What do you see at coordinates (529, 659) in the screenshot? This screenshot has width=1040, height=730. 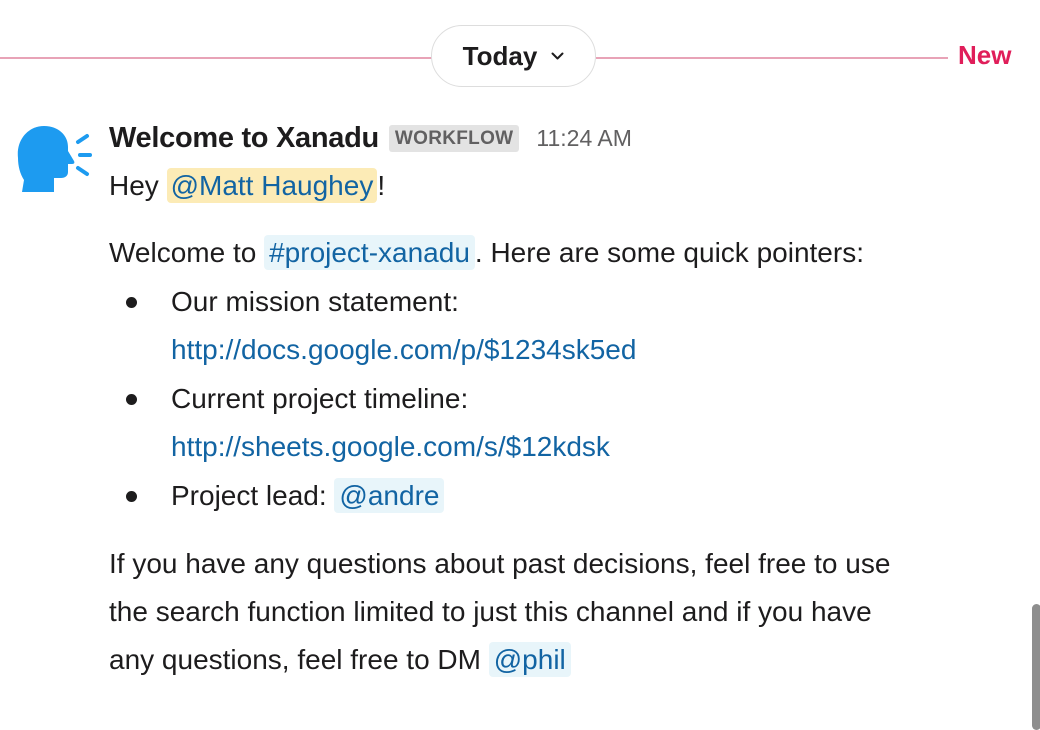 I see `user-mention-phil: @phil` at bounding box center [529, 659].